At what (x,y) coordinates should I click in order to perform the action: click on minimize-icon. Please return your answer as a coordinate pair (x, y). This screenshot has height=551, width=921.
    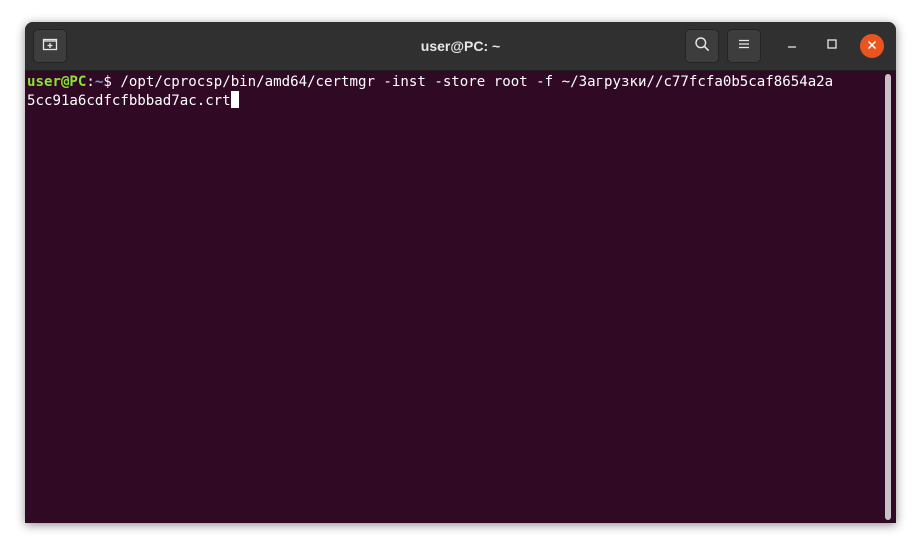
    Looking at the image, I should click on (792, 46).